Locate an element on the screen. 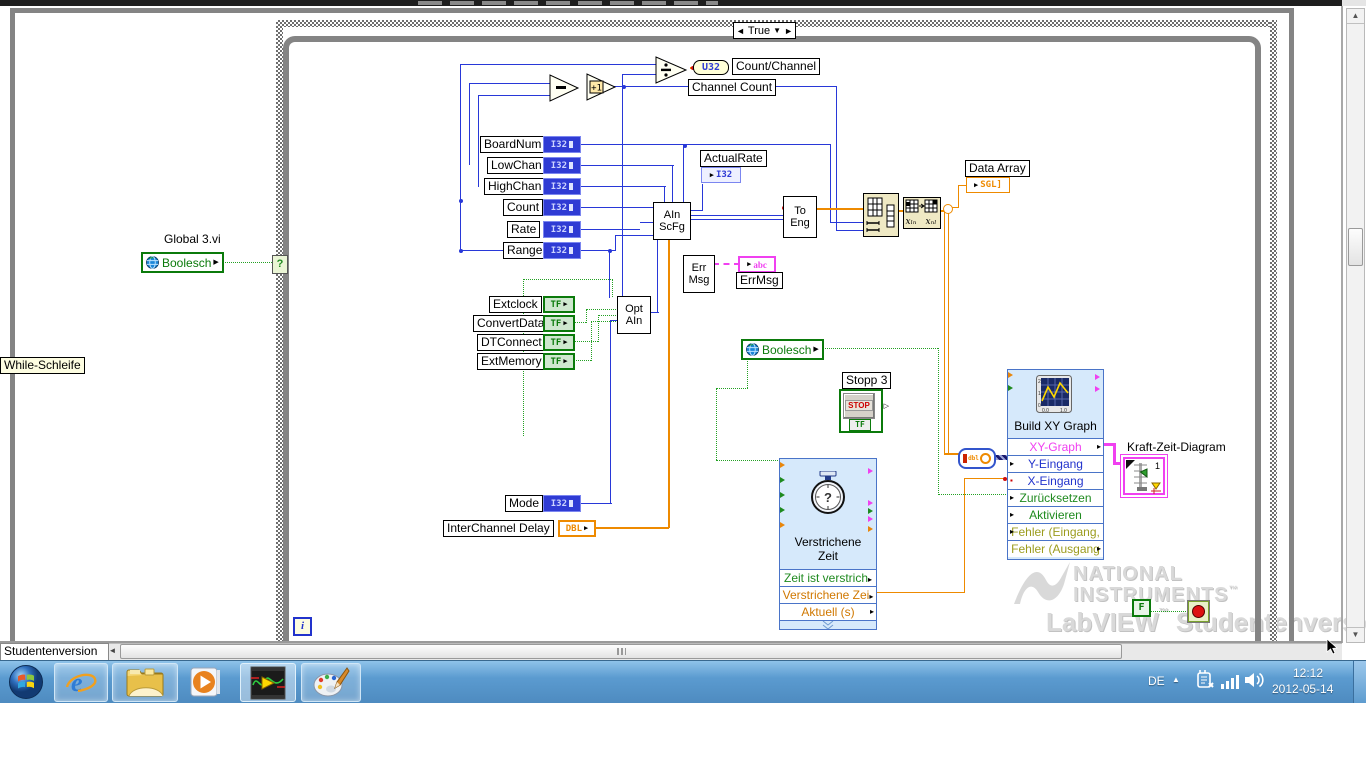  xy-row-error-out: Fehler (Ausgang ▸ is located at coordinates (1055, 548).